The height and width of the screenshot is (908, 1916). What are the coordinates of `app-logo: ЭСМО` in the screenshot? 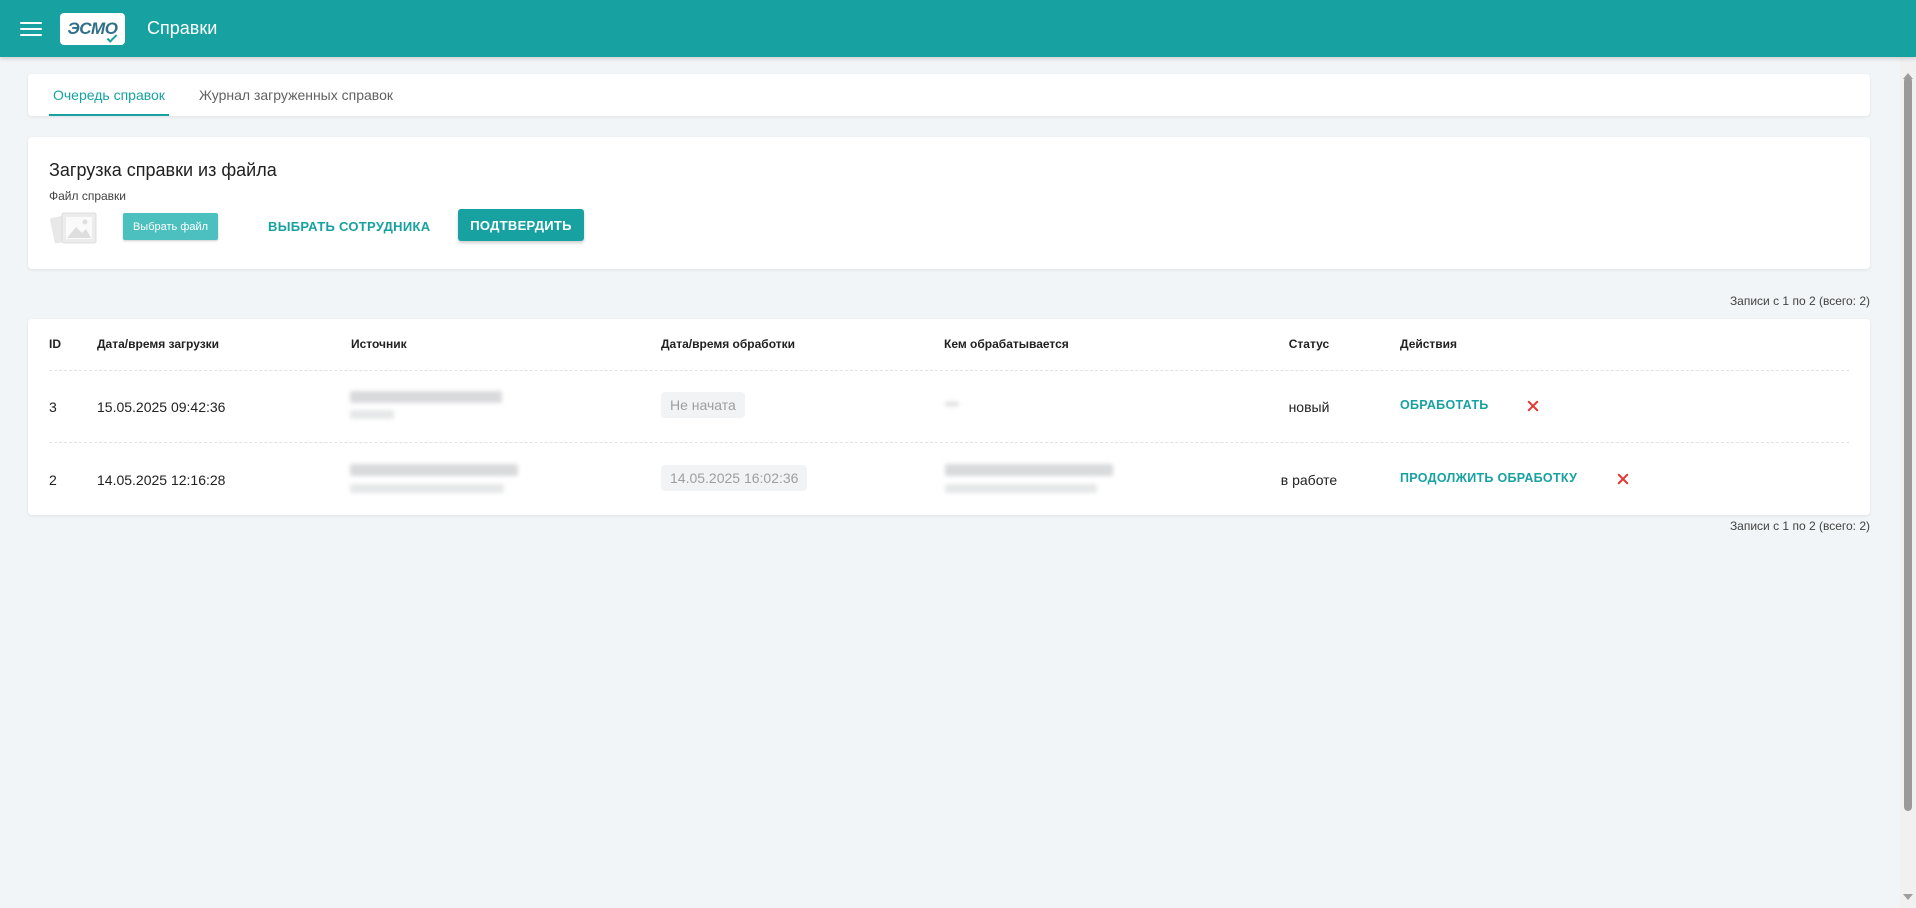 It's located at (92, 28).